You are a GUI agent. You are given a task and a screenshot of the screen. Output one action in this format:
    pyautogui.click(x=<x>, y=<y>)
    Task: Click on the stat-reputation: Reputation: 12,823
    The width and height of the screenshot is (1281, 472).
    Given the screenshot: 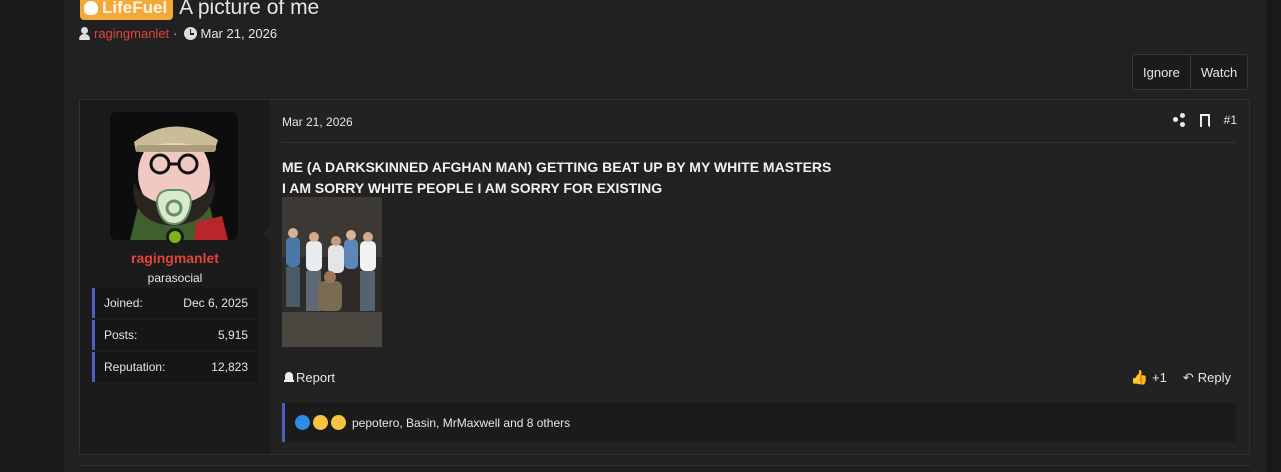 What is the action you would take?
    pyautogui.click(x=175, y=367)
    